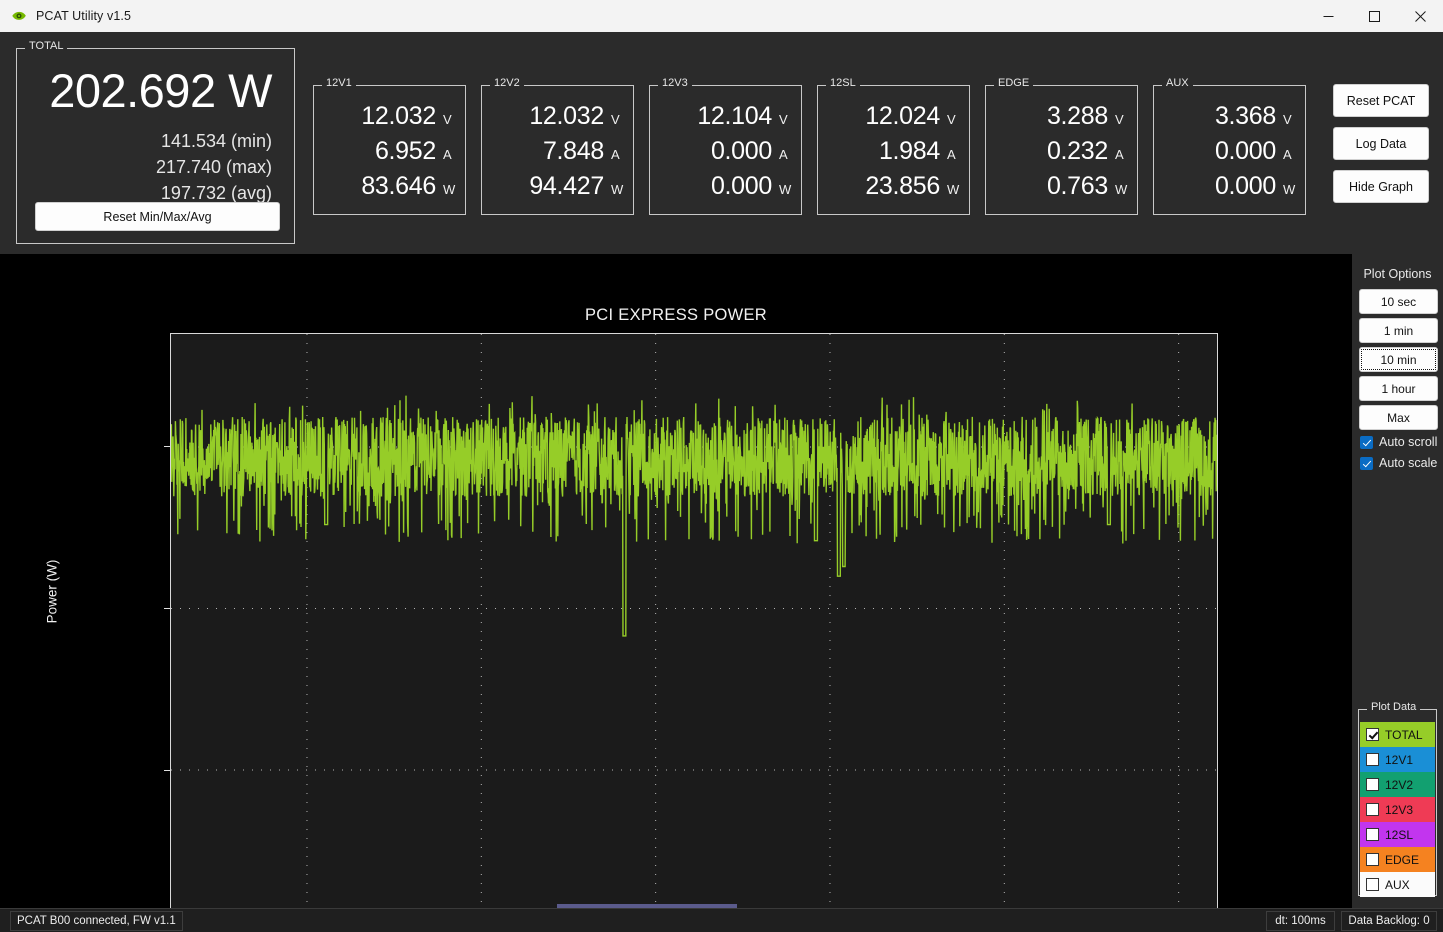  I want to click on plot-range-button-max: Max, so click(1398, 417).